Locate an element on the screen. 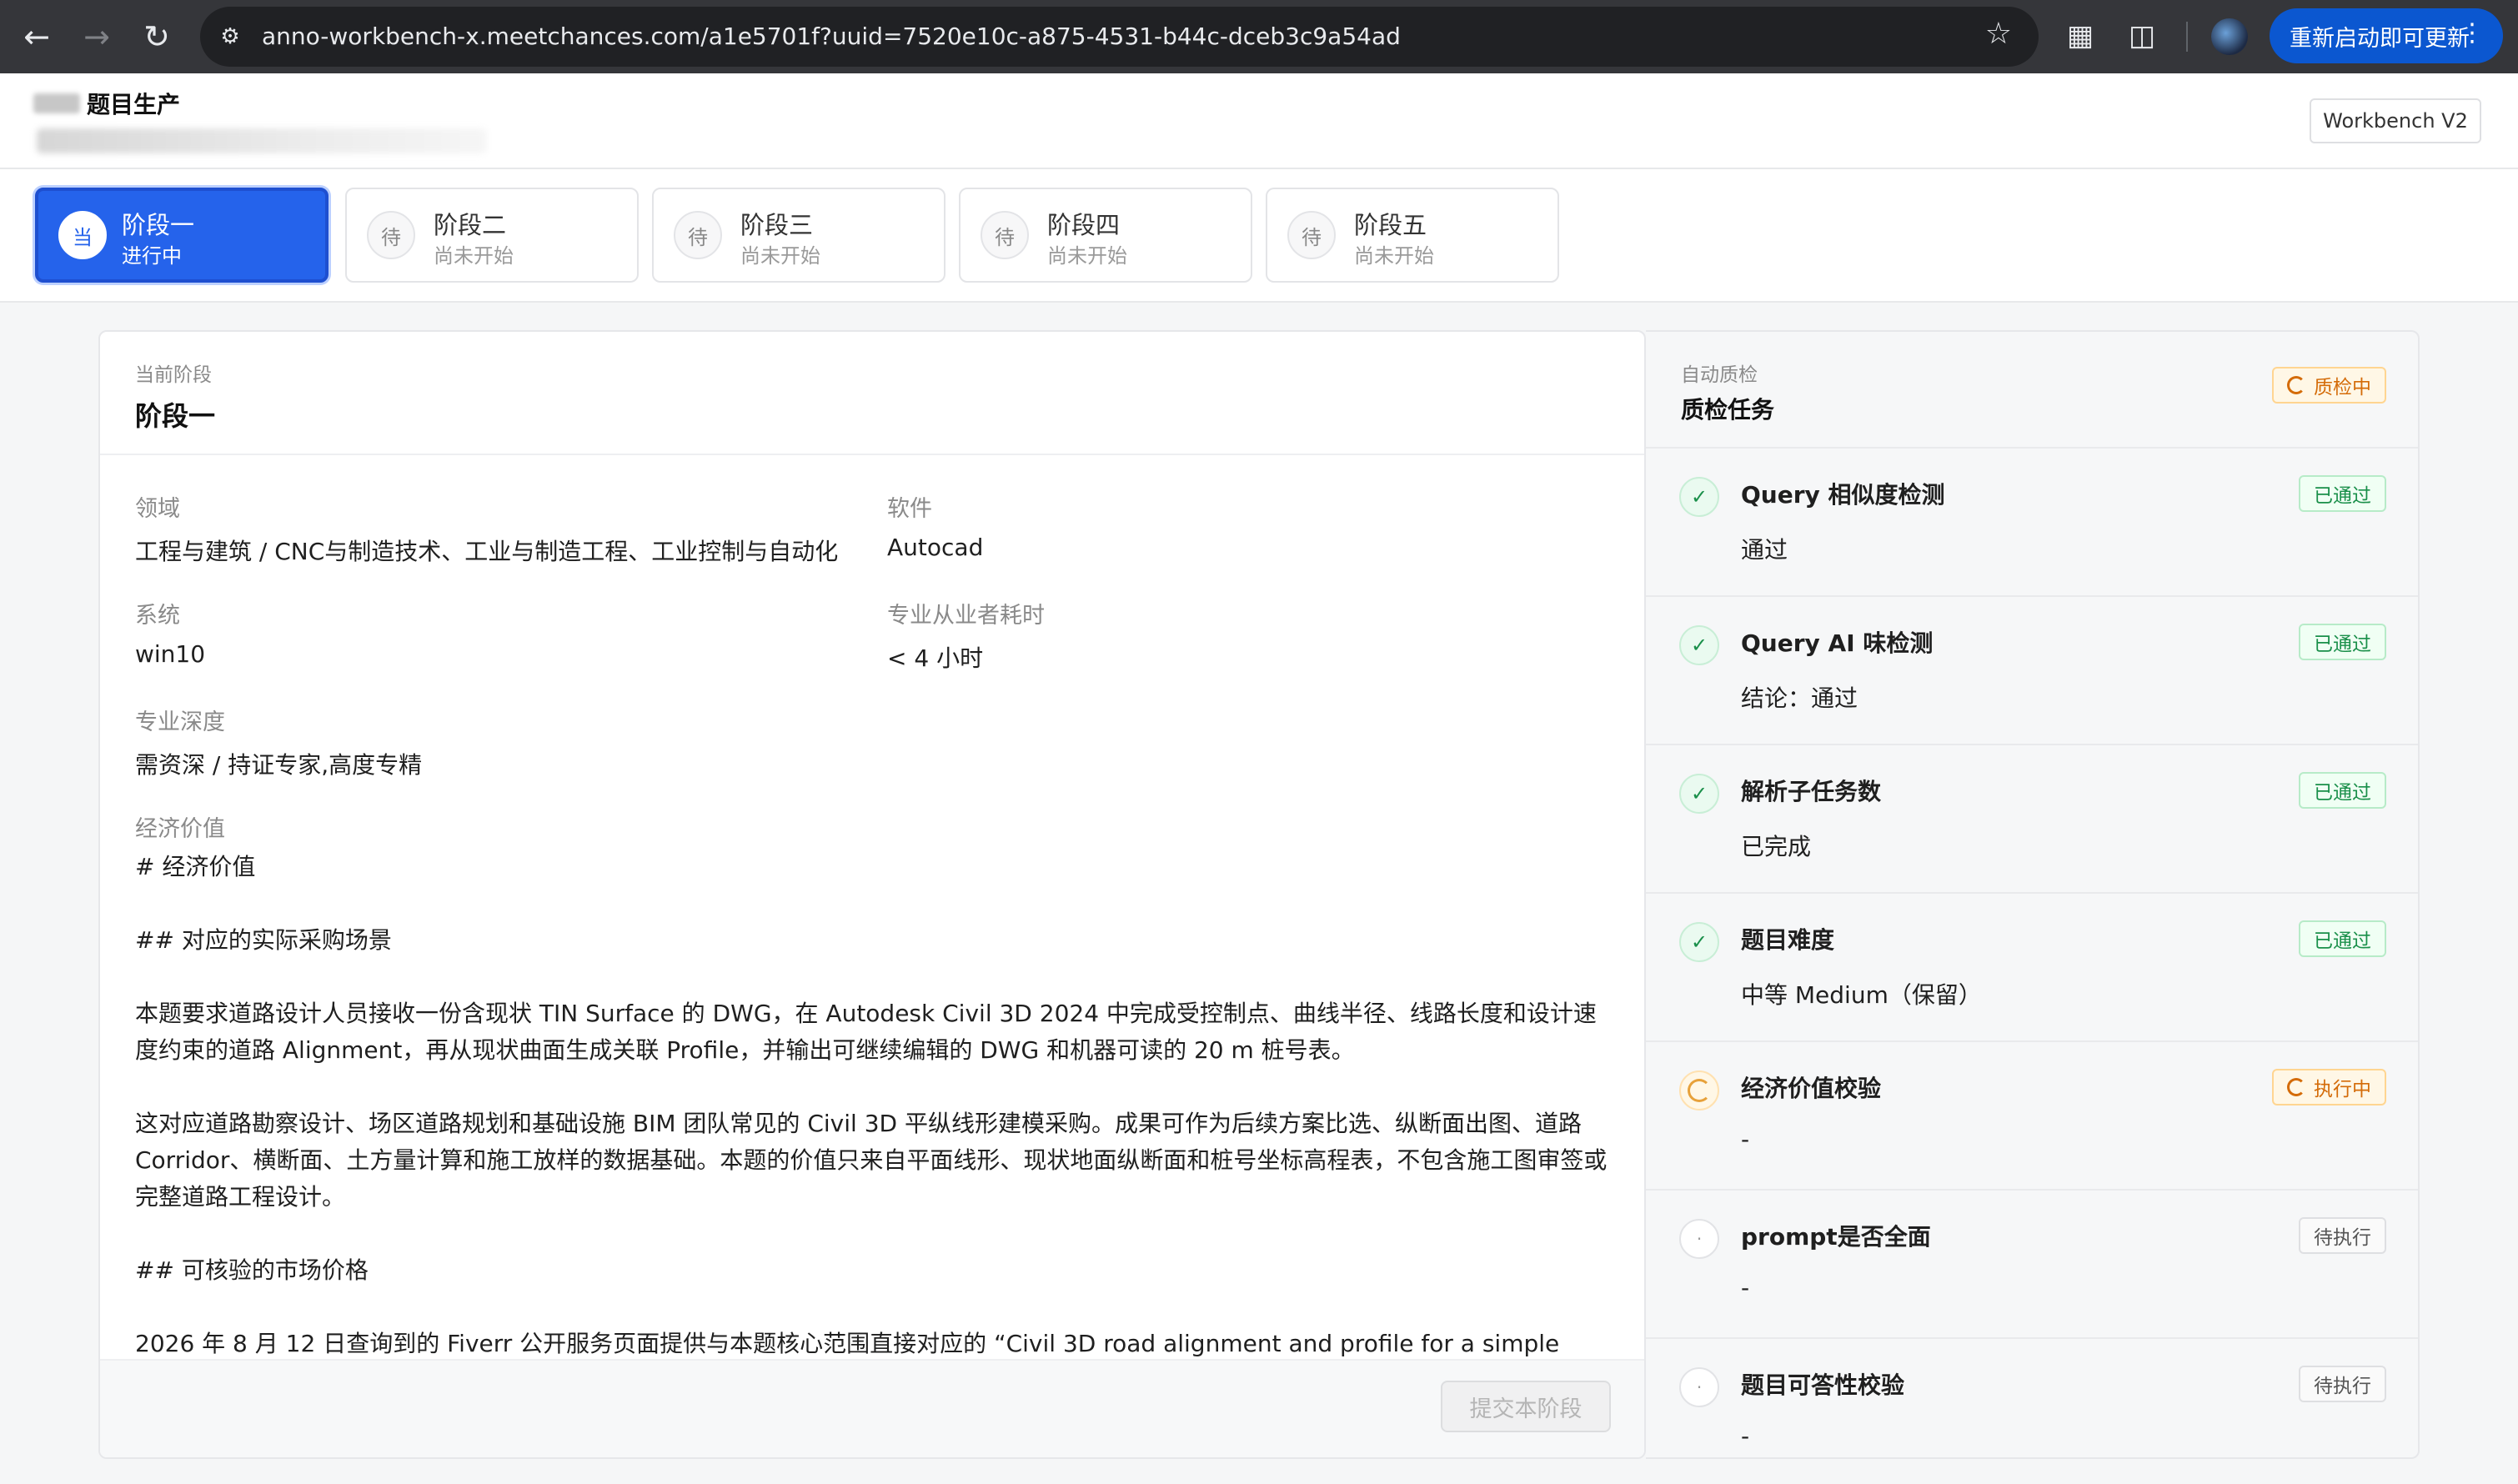 The width and height of the screenshot is (2518, 1484). forward-icon: → is located at coordinates (97, 37).